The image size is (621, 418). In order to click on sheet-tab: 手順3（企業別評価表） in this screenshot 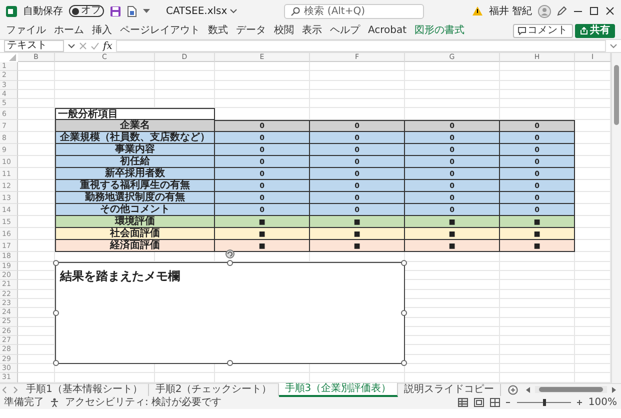, I will do `click(338, 389)`.